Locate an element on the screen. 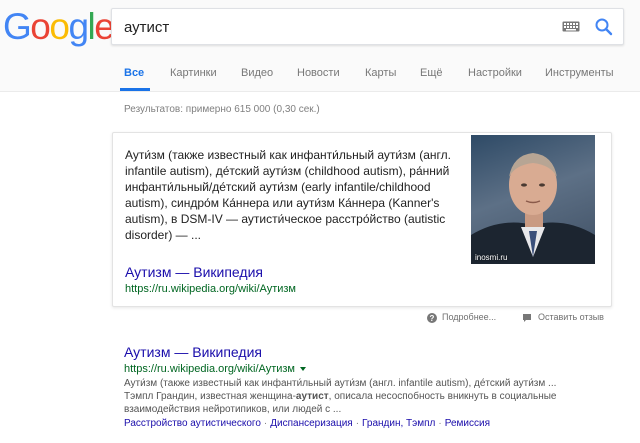 The width and height of the screenshot is (640, 443). logo-letter: g is located at coordinates (78, 26).